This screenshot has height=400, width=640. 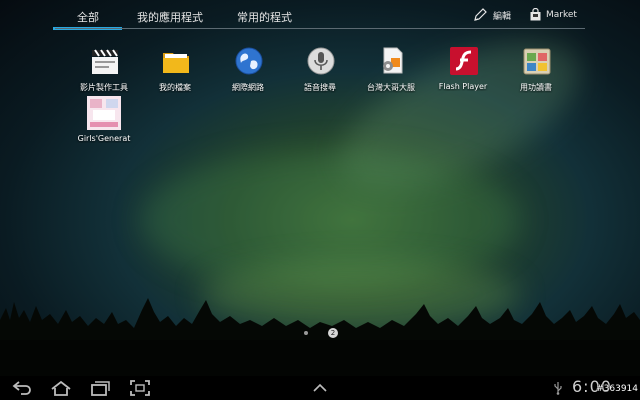 I want to click on app-label: 語音搜尋, so click(x=320, y=87).